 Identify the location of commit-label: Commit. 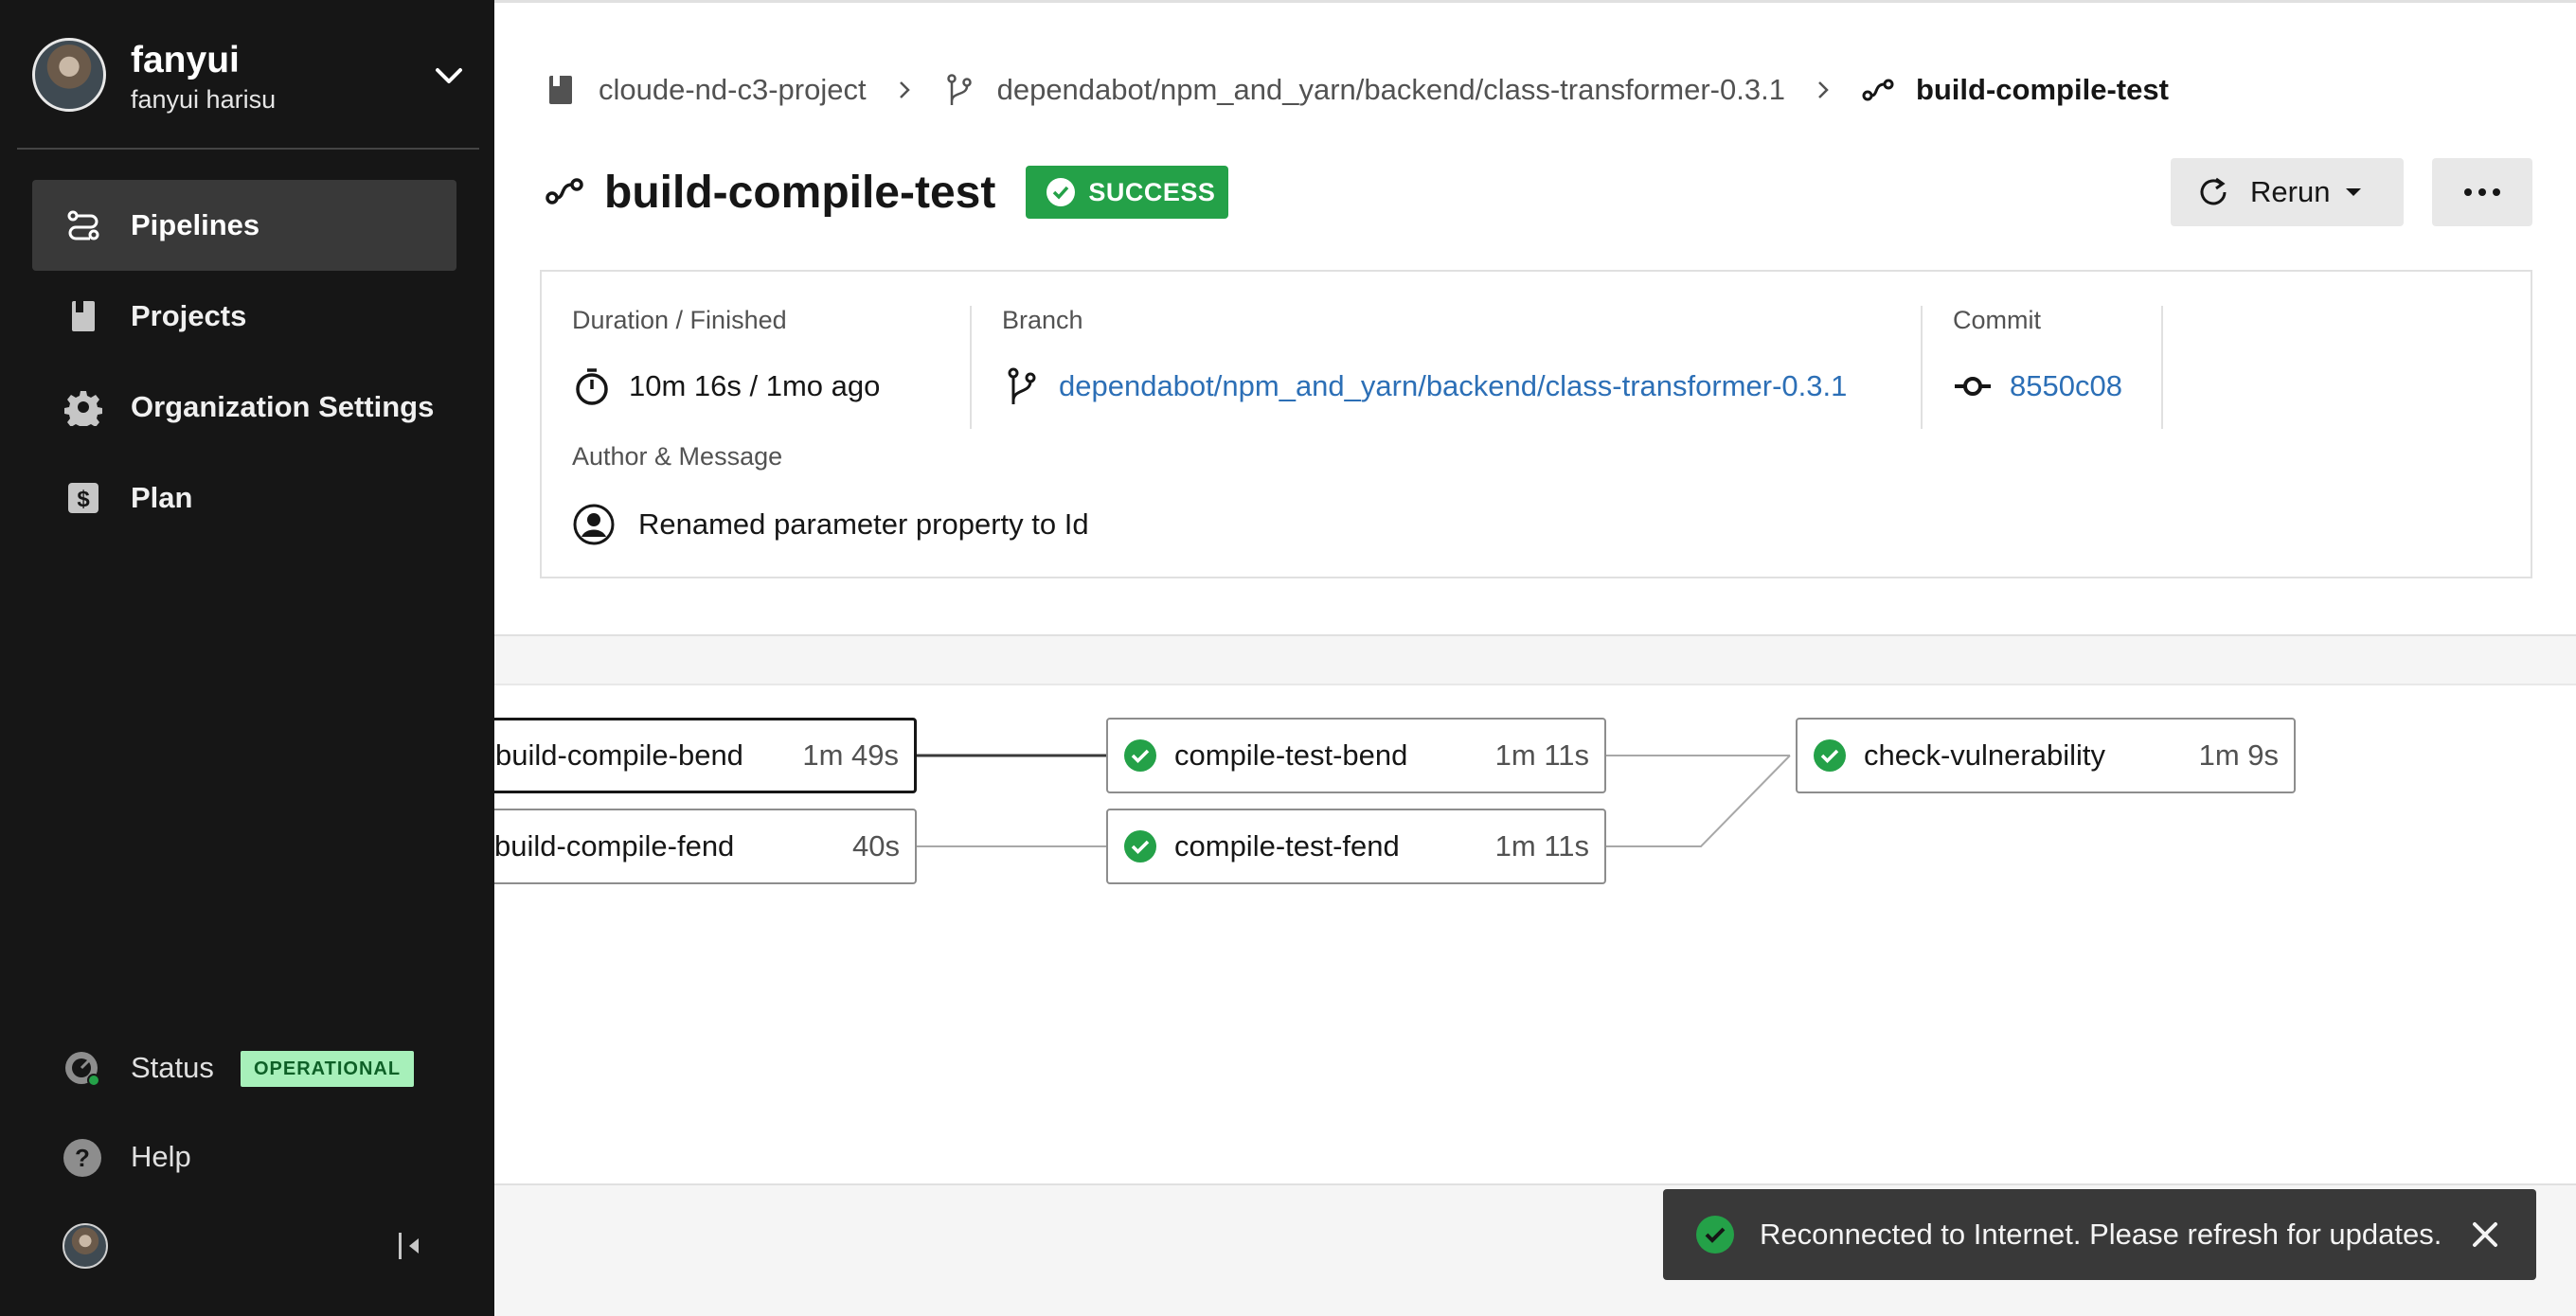
(1997, 320).